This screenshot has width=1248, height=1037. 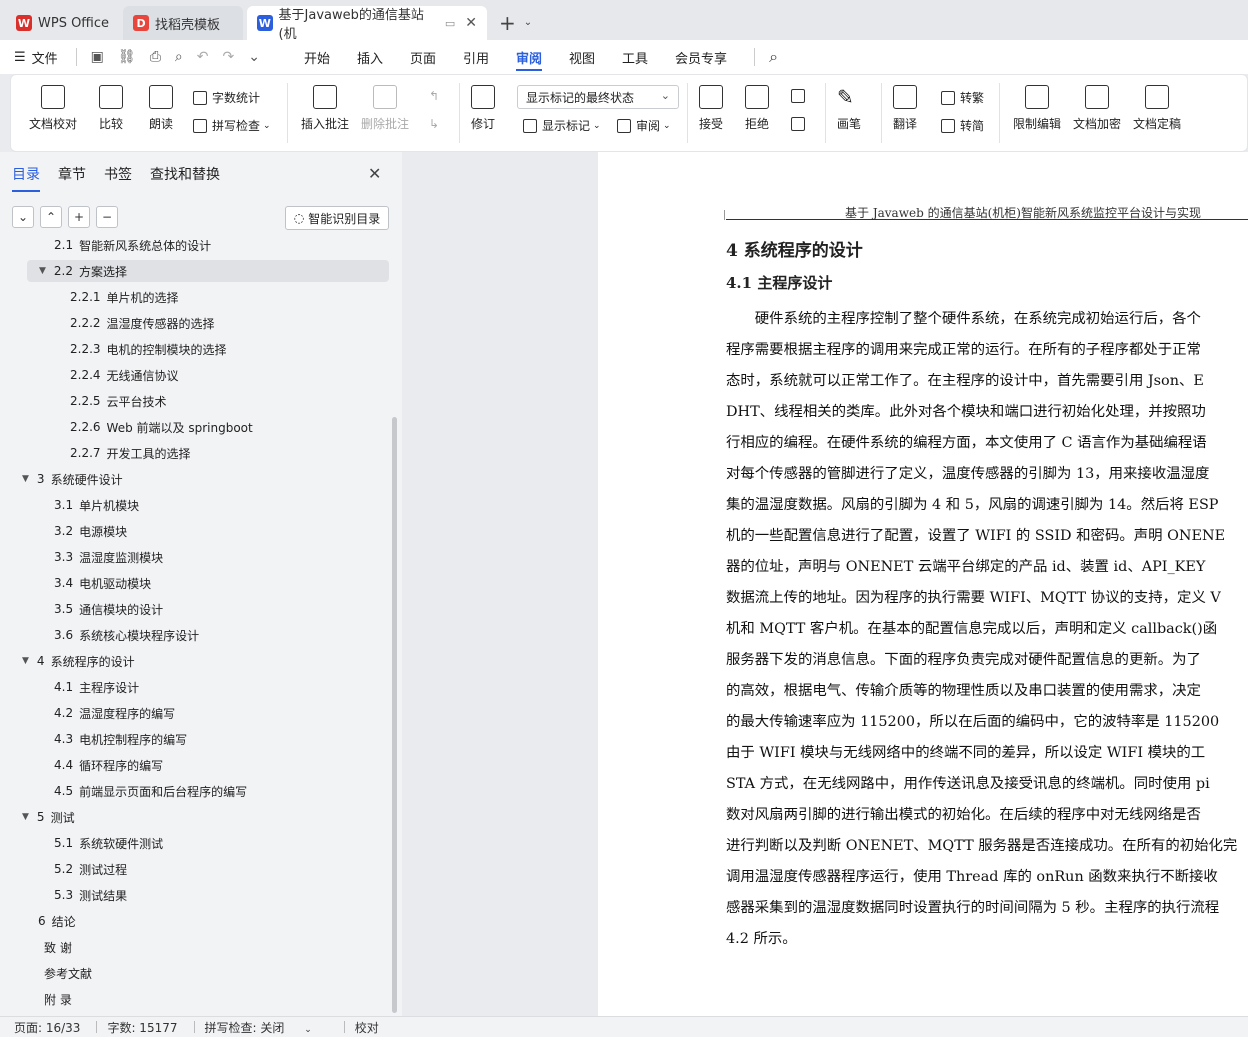 What do you see at coordinates (90, 869) in the screenshot?
I see `toc-item: 5.2 测试过程` at bounding box center [90, 869].